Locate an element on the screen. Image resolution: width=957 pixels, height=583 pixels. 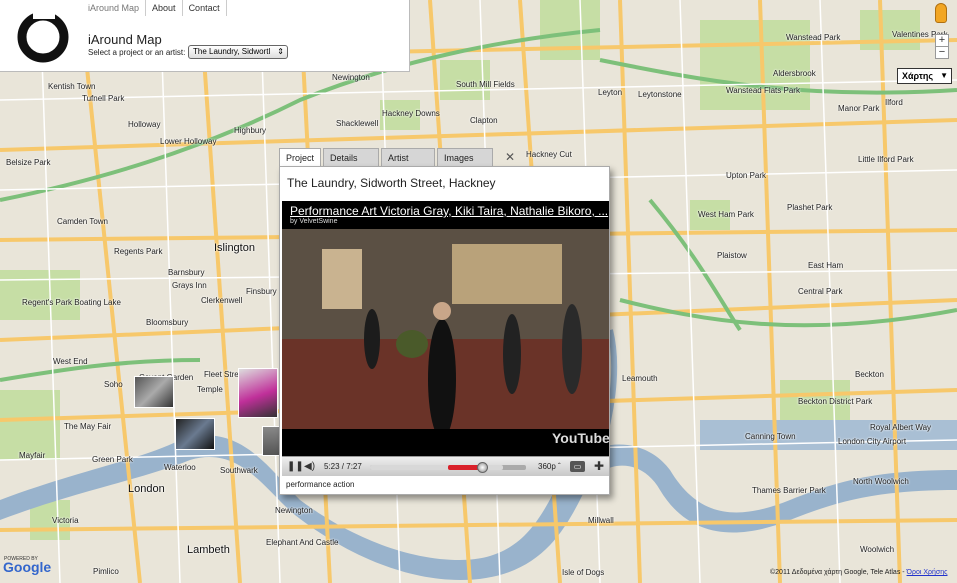
map-place-label: Tufnell Park is located at coordinates (103, 98).